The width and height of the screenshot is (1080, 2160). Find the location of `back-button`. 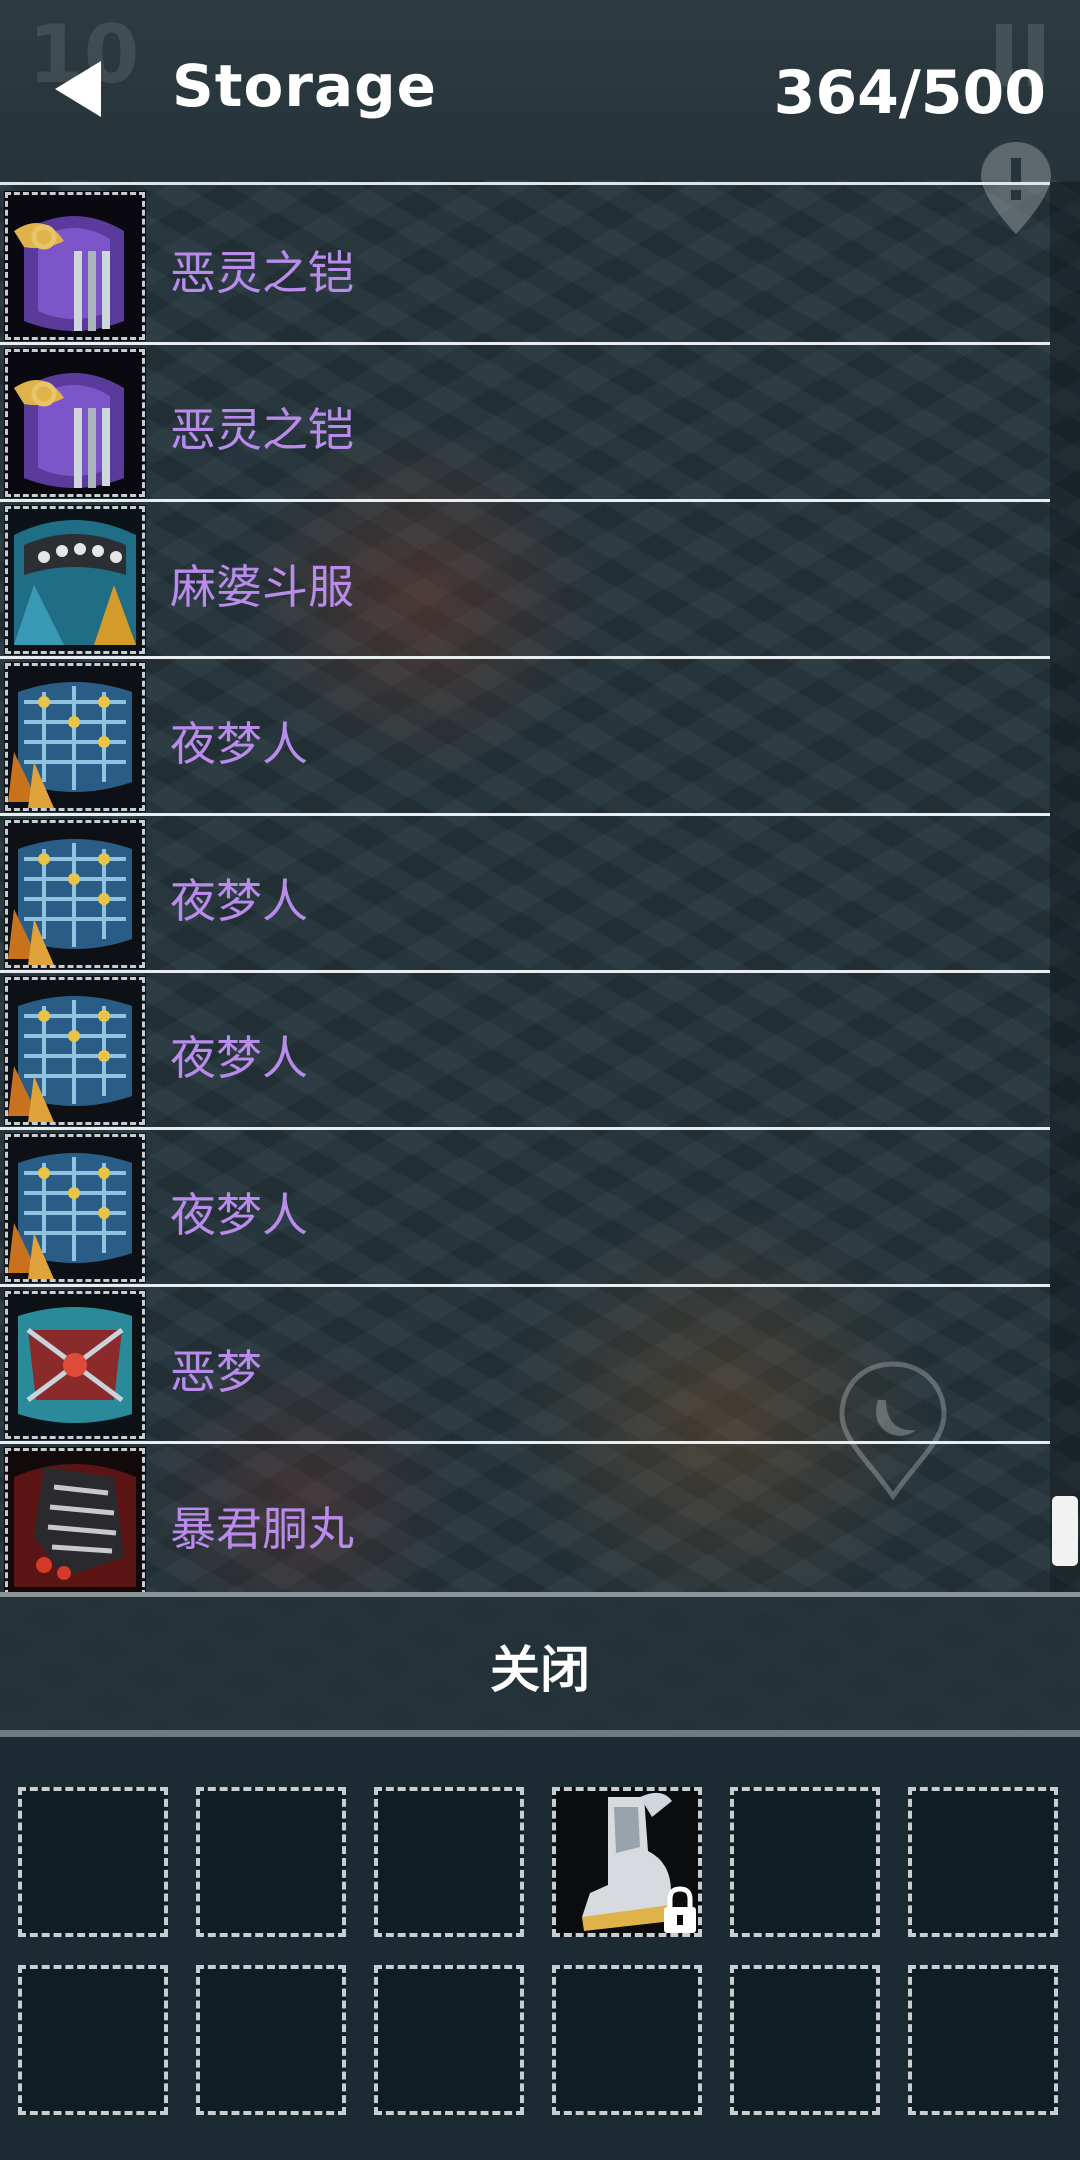

back-button is located at coordinates (78, 89).